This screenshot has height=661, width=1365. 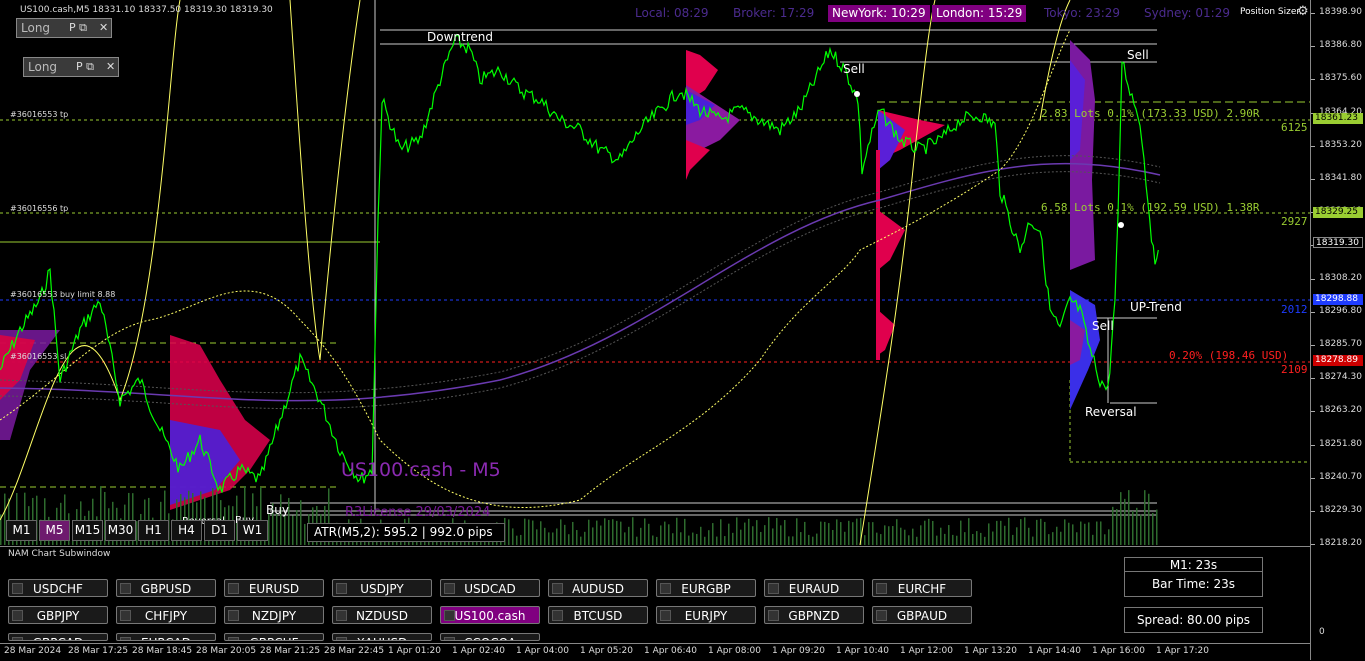 I want to click on position-sizer-gear-icon: ⚙, so click(x=1303, y=11).